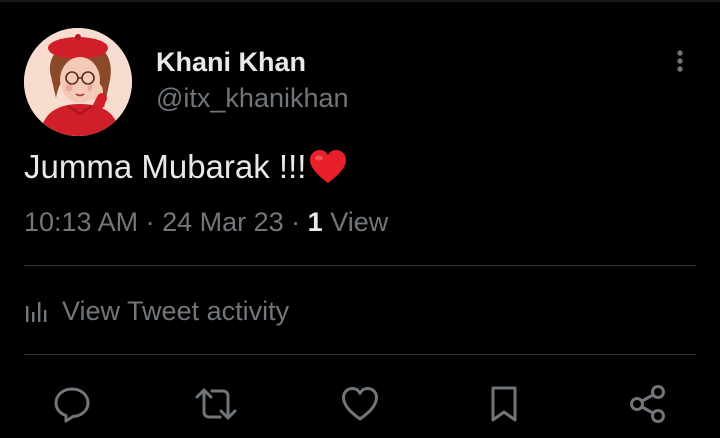 This screenshot has width=720, height=438. I want to click on like-icon, so click(360, 404).